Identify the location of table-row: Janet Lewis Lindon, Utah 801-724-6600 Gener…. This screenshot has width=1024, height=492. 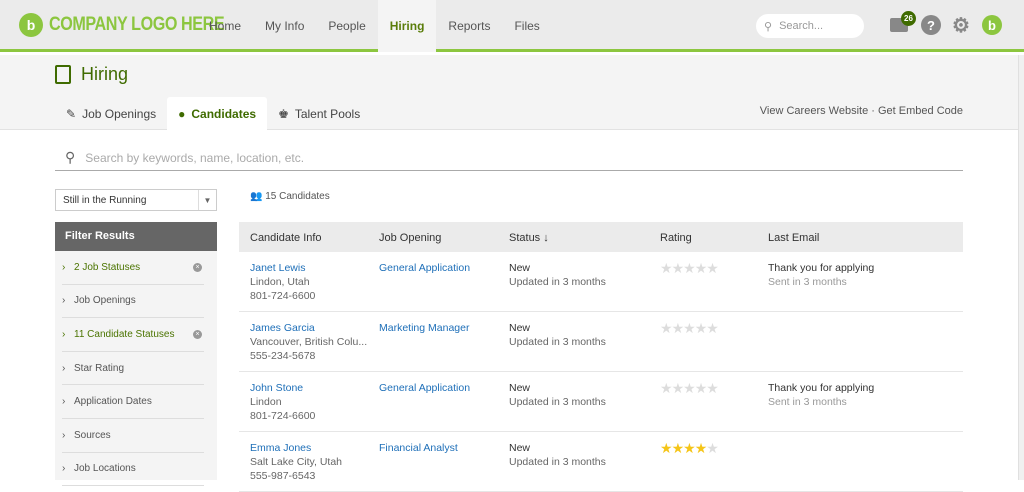
(601, 282).